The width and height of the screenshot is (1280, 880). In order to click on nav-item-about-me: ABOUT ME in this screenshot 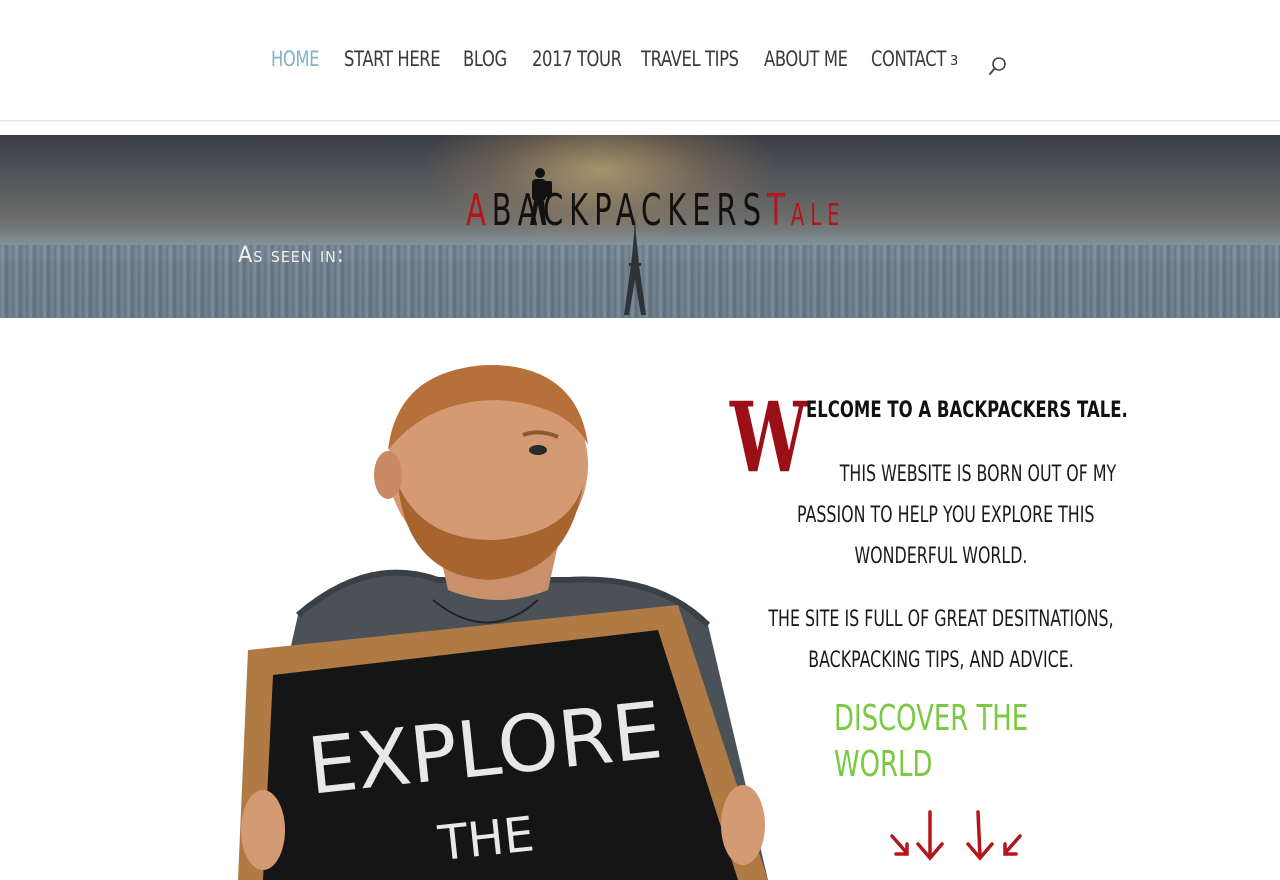, I will do `click(817, 62)`.